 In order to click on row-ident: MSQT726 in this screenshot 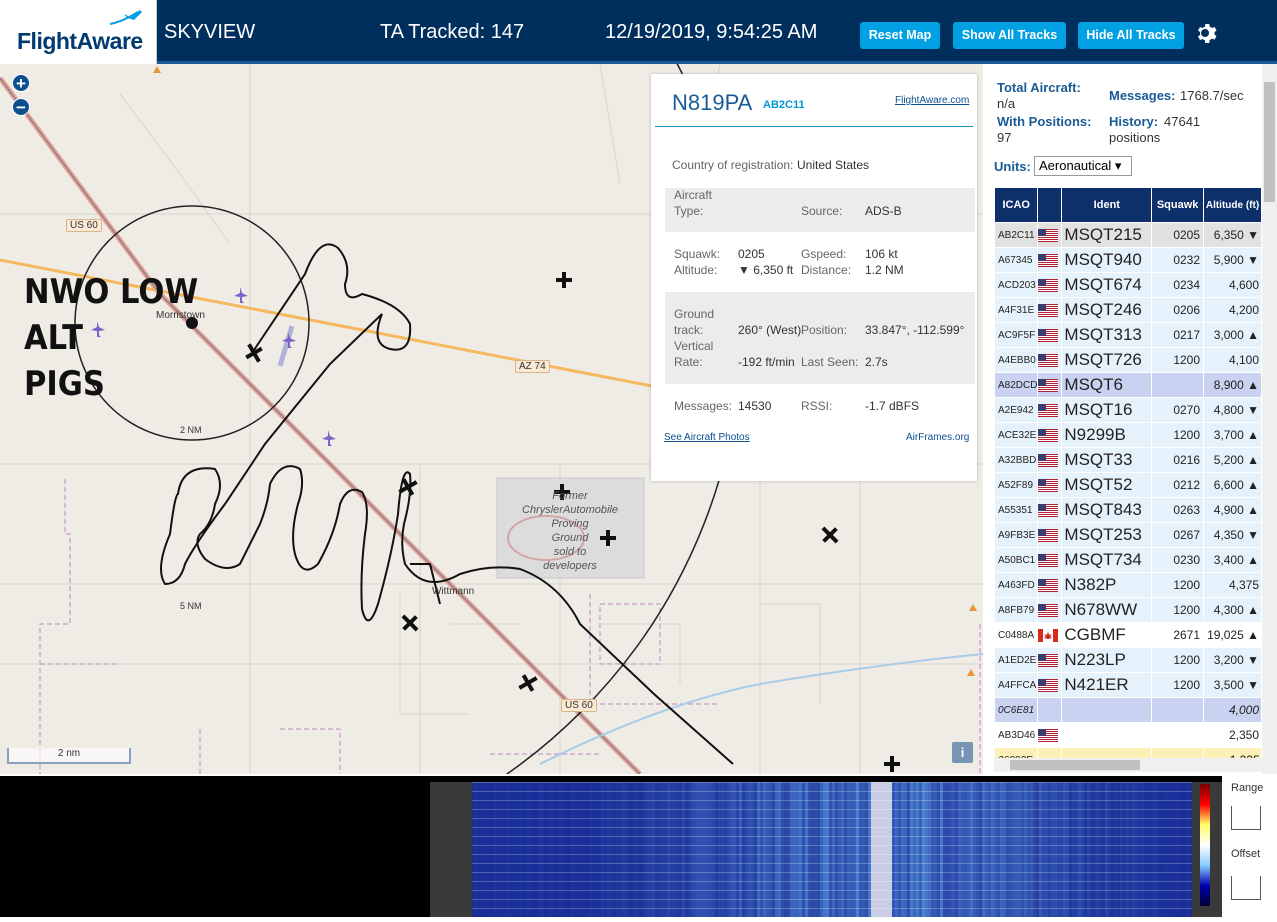, I will do `click(1107, 360)`.